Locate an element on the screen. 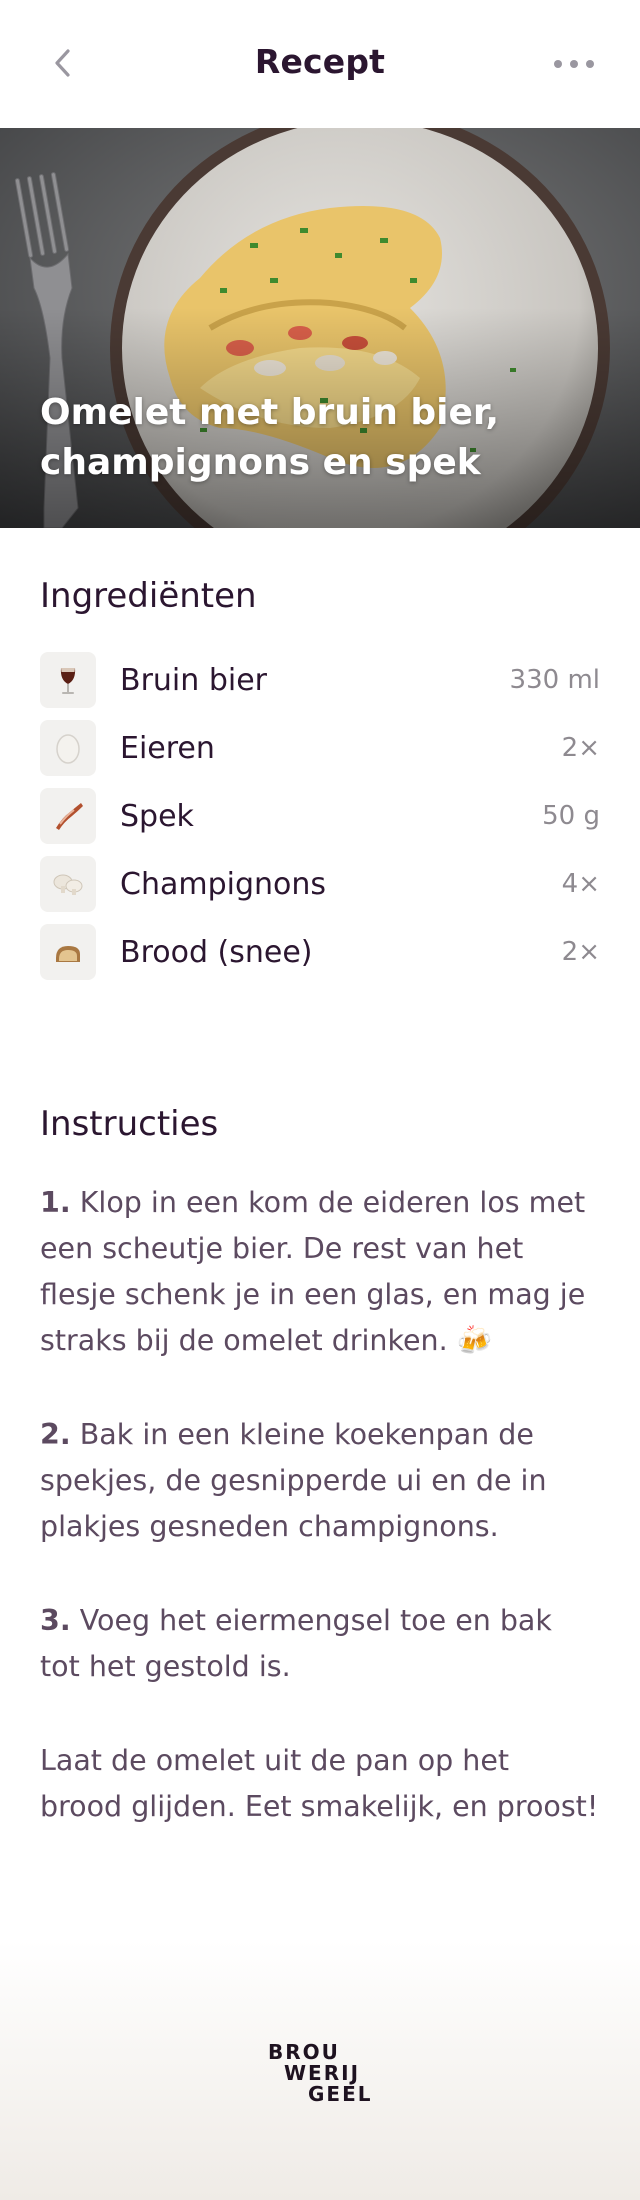  ingredient-name: Bruin bier is located at coordinates (193, 680).